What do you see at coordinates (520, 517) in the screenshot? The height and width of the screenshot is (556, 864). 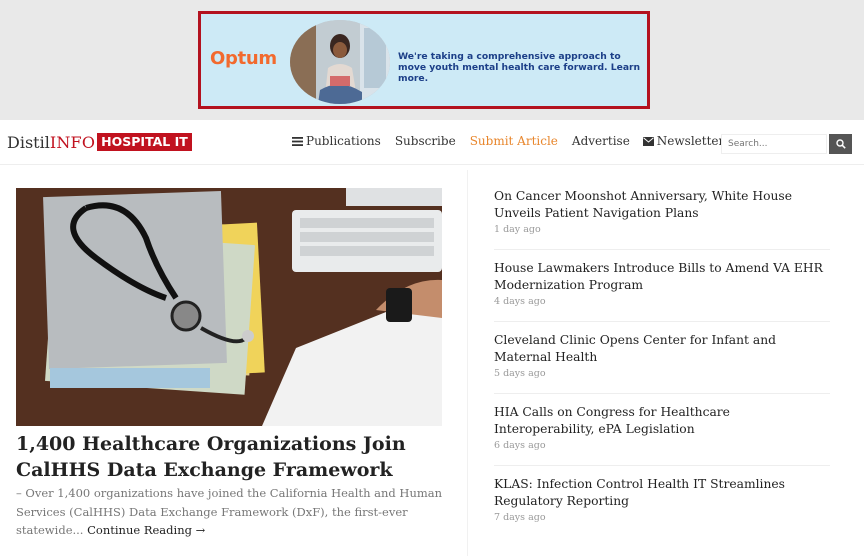 I see `sidebar-story-date: 7 days ago` at bounding box center [520, 517].